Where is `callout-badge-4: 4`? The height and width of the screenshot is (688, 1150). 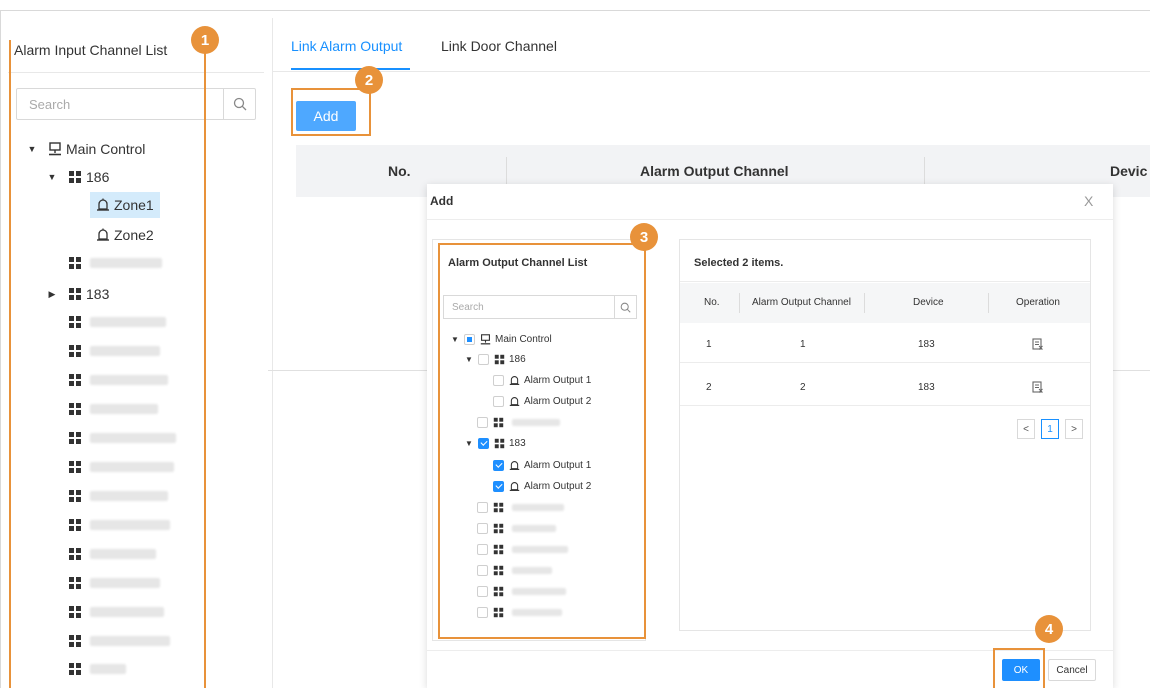 callout-badge-4: 4 is located at coordinates (1049, 629).